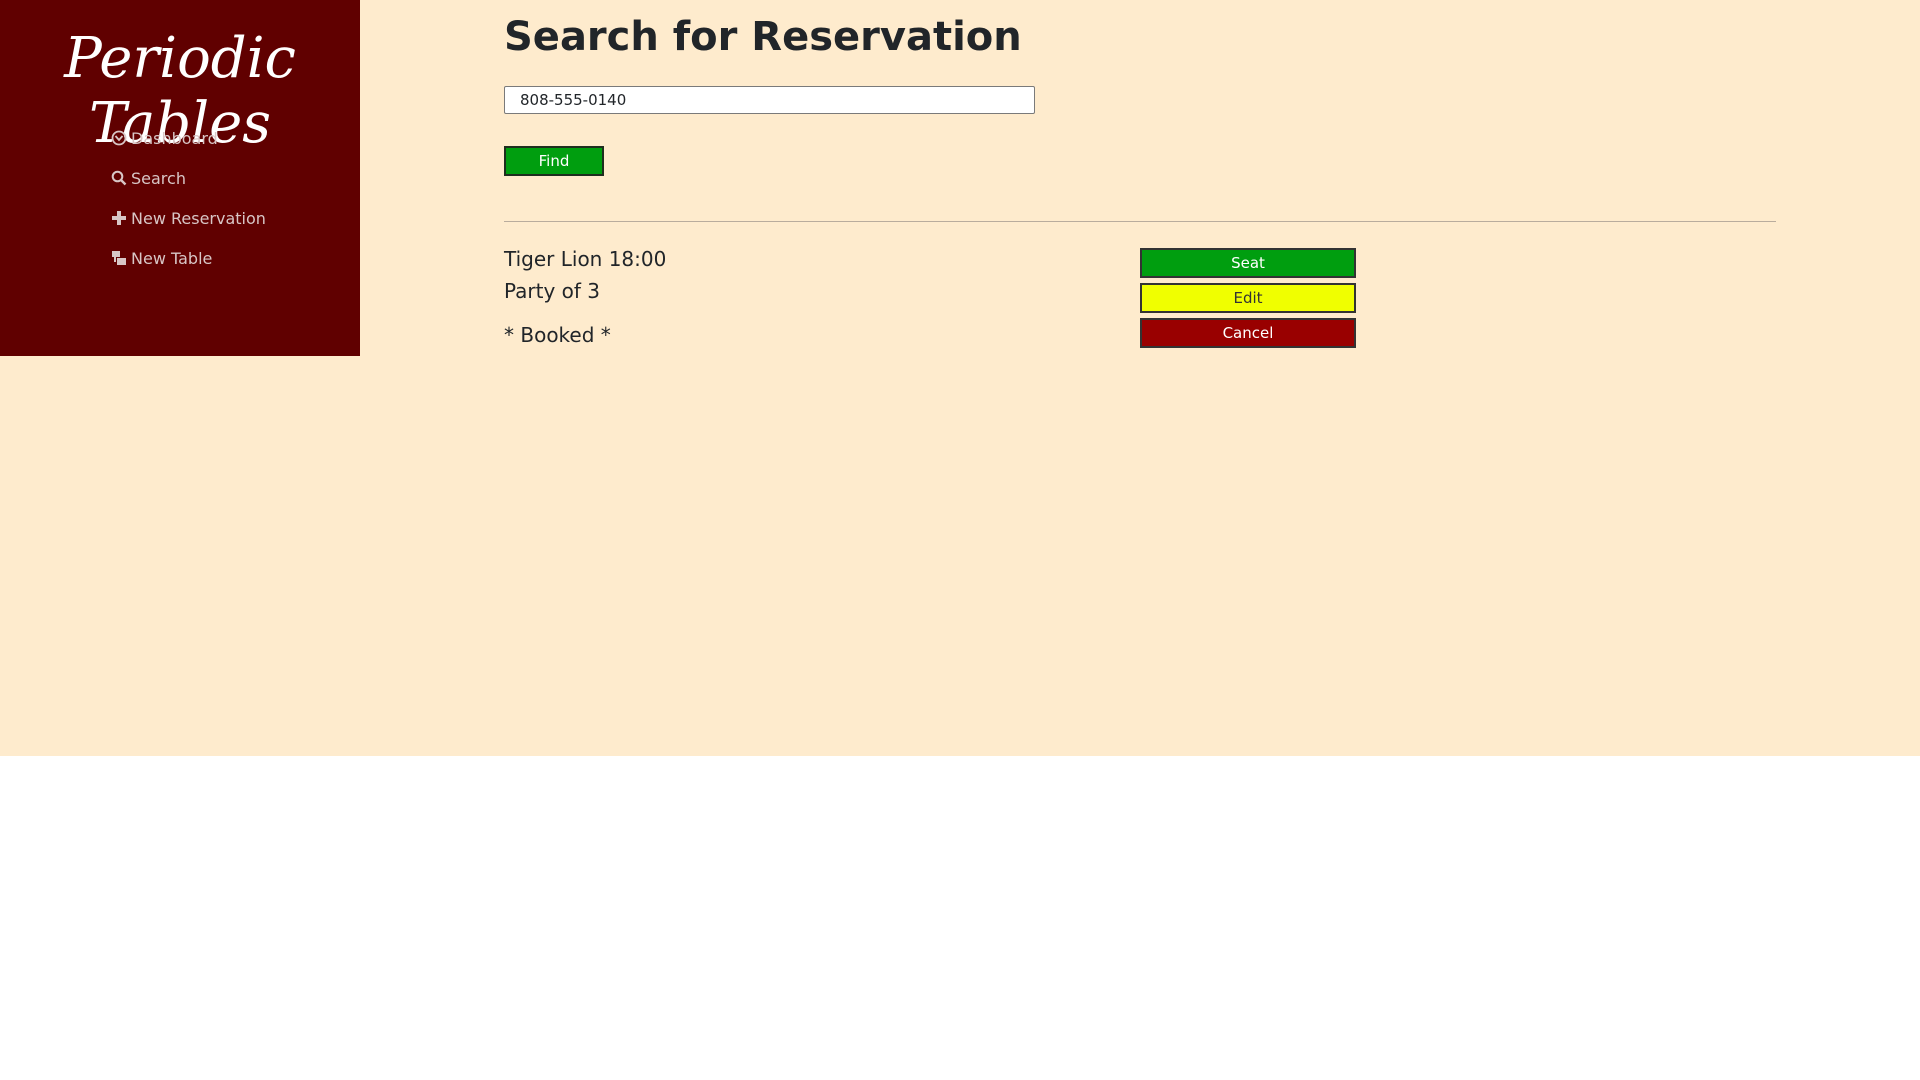 The height and width of the screenshot is (1080, 1920). What do you see at coordinates (1248, 263) in the screenshot?
I see `seat-button: Seat` at bounding box center [1248, 263].